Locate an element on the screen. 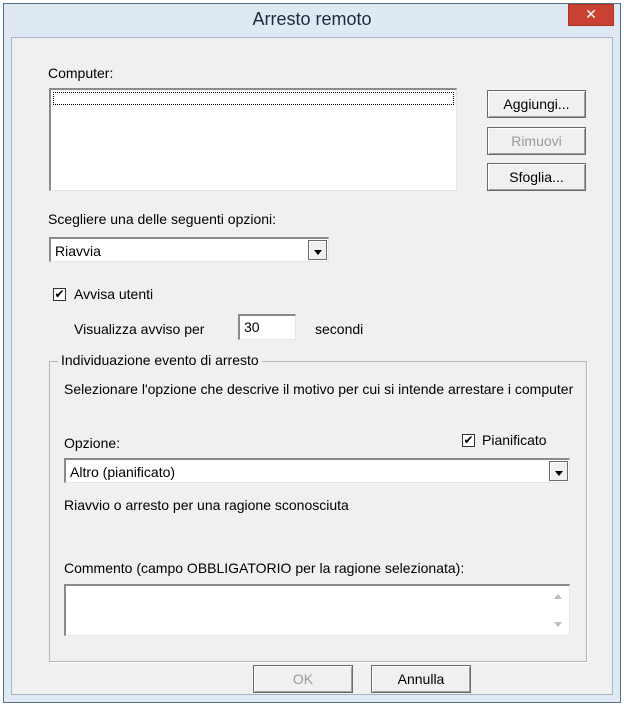  group-title: Individuazione evento di arresto is located at coordinates (160, 360).